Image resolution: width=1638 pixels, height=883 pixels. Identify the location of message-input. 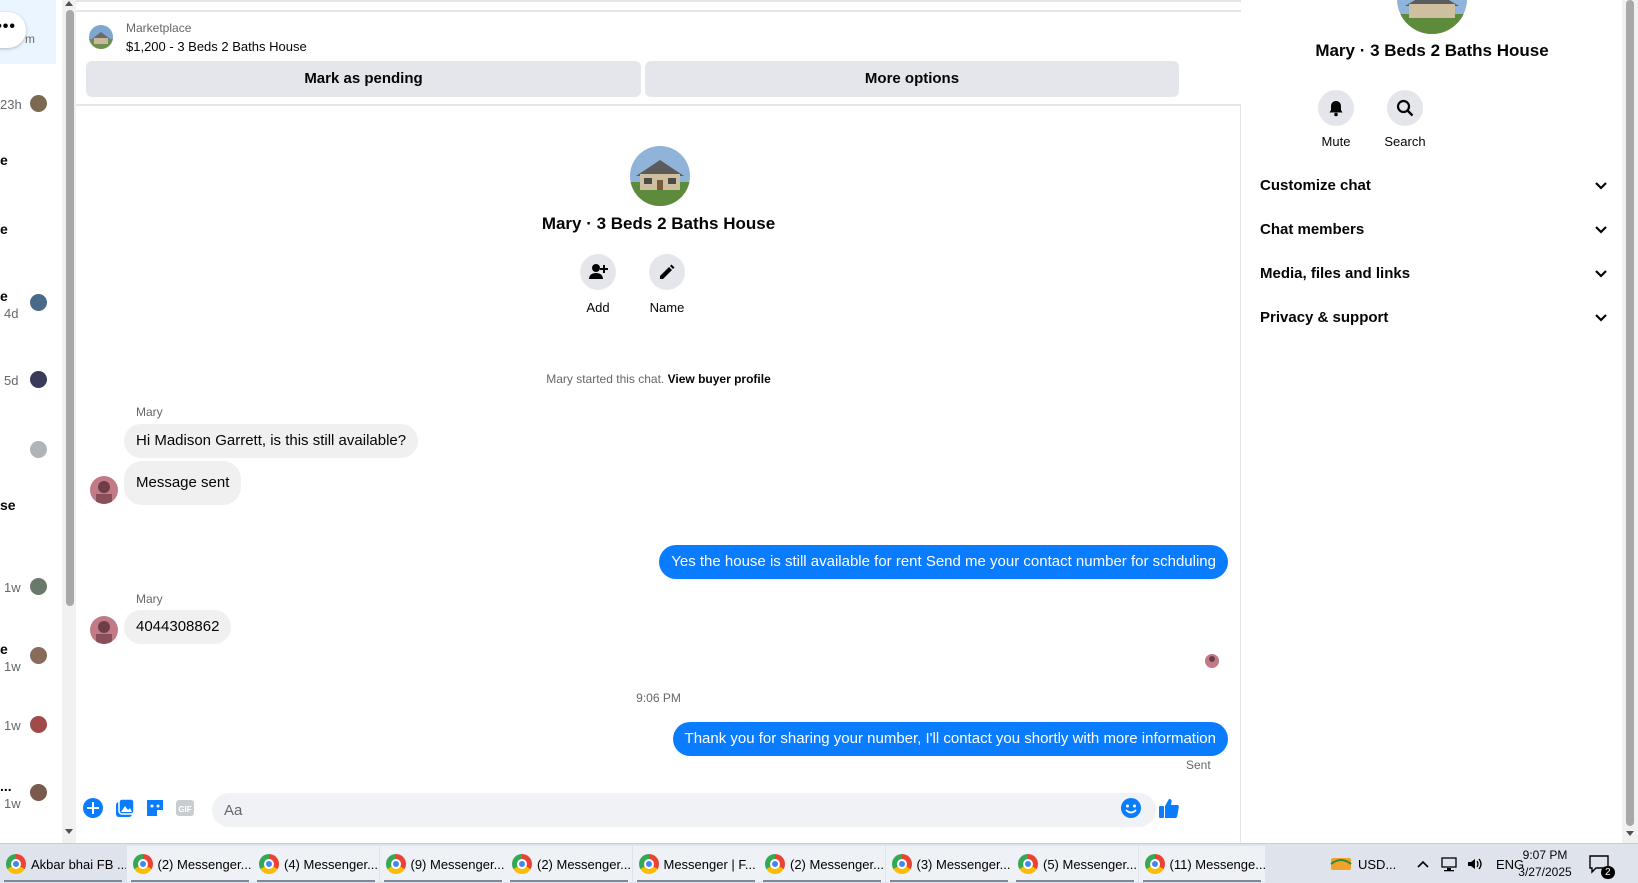
(657, 810).